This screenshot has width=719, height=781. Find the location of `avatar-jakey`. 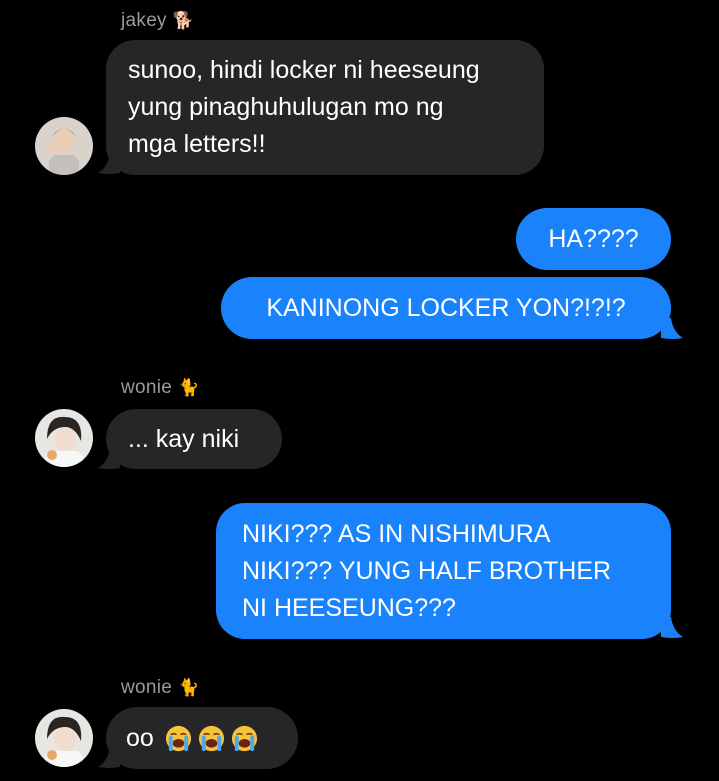

avatar-jakey is located at coordinates (64, 146).